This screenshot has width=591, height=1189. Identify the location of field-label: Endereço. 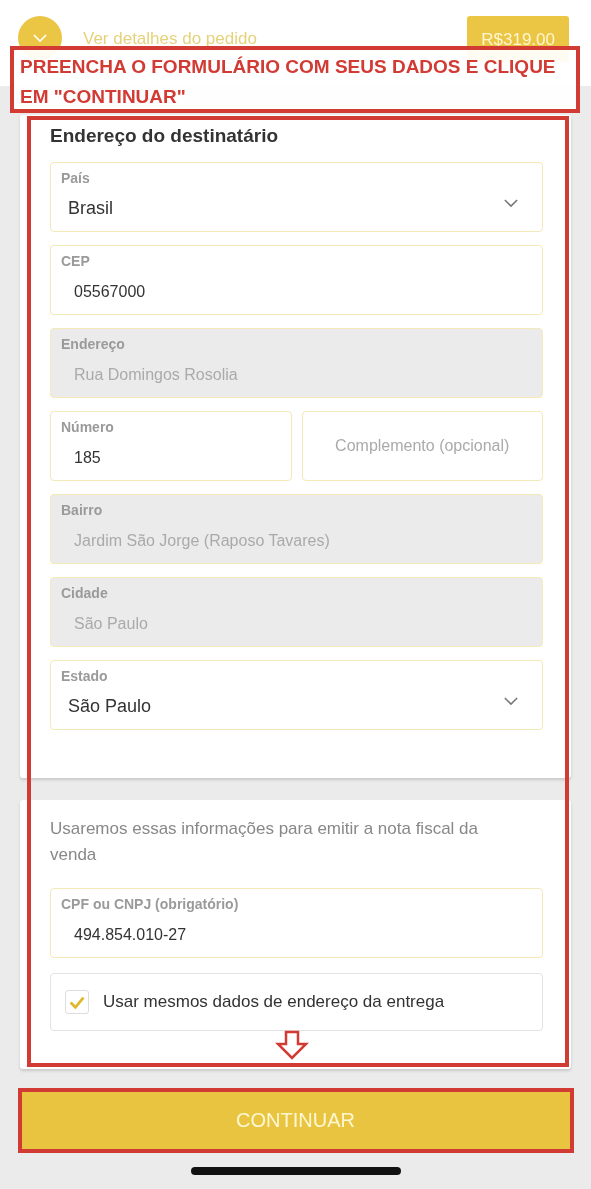
(93, 344).